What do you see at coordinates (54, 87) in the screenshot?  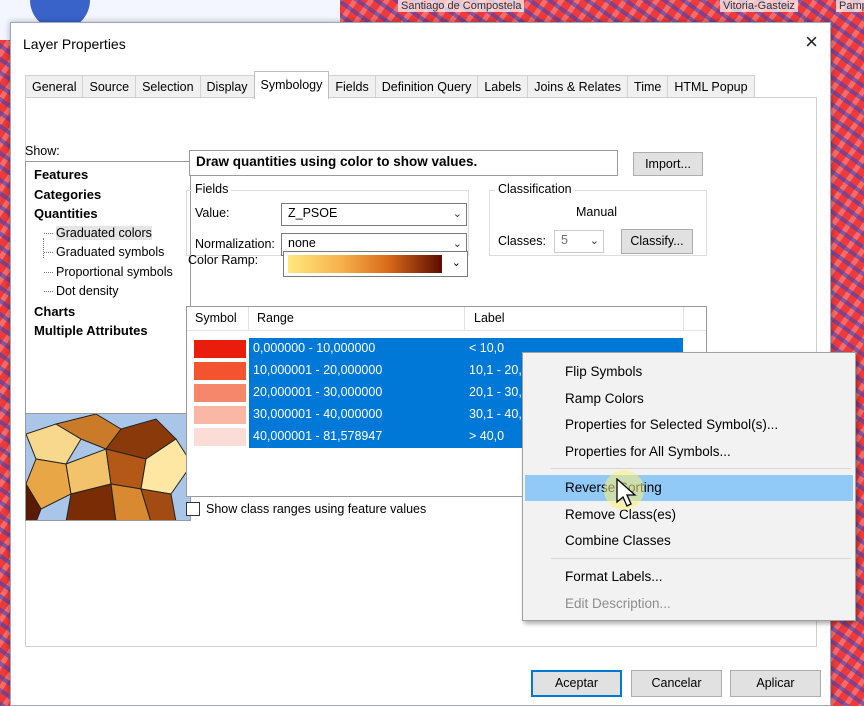 I see `tab-general: General` at bounding box center [54, 87].